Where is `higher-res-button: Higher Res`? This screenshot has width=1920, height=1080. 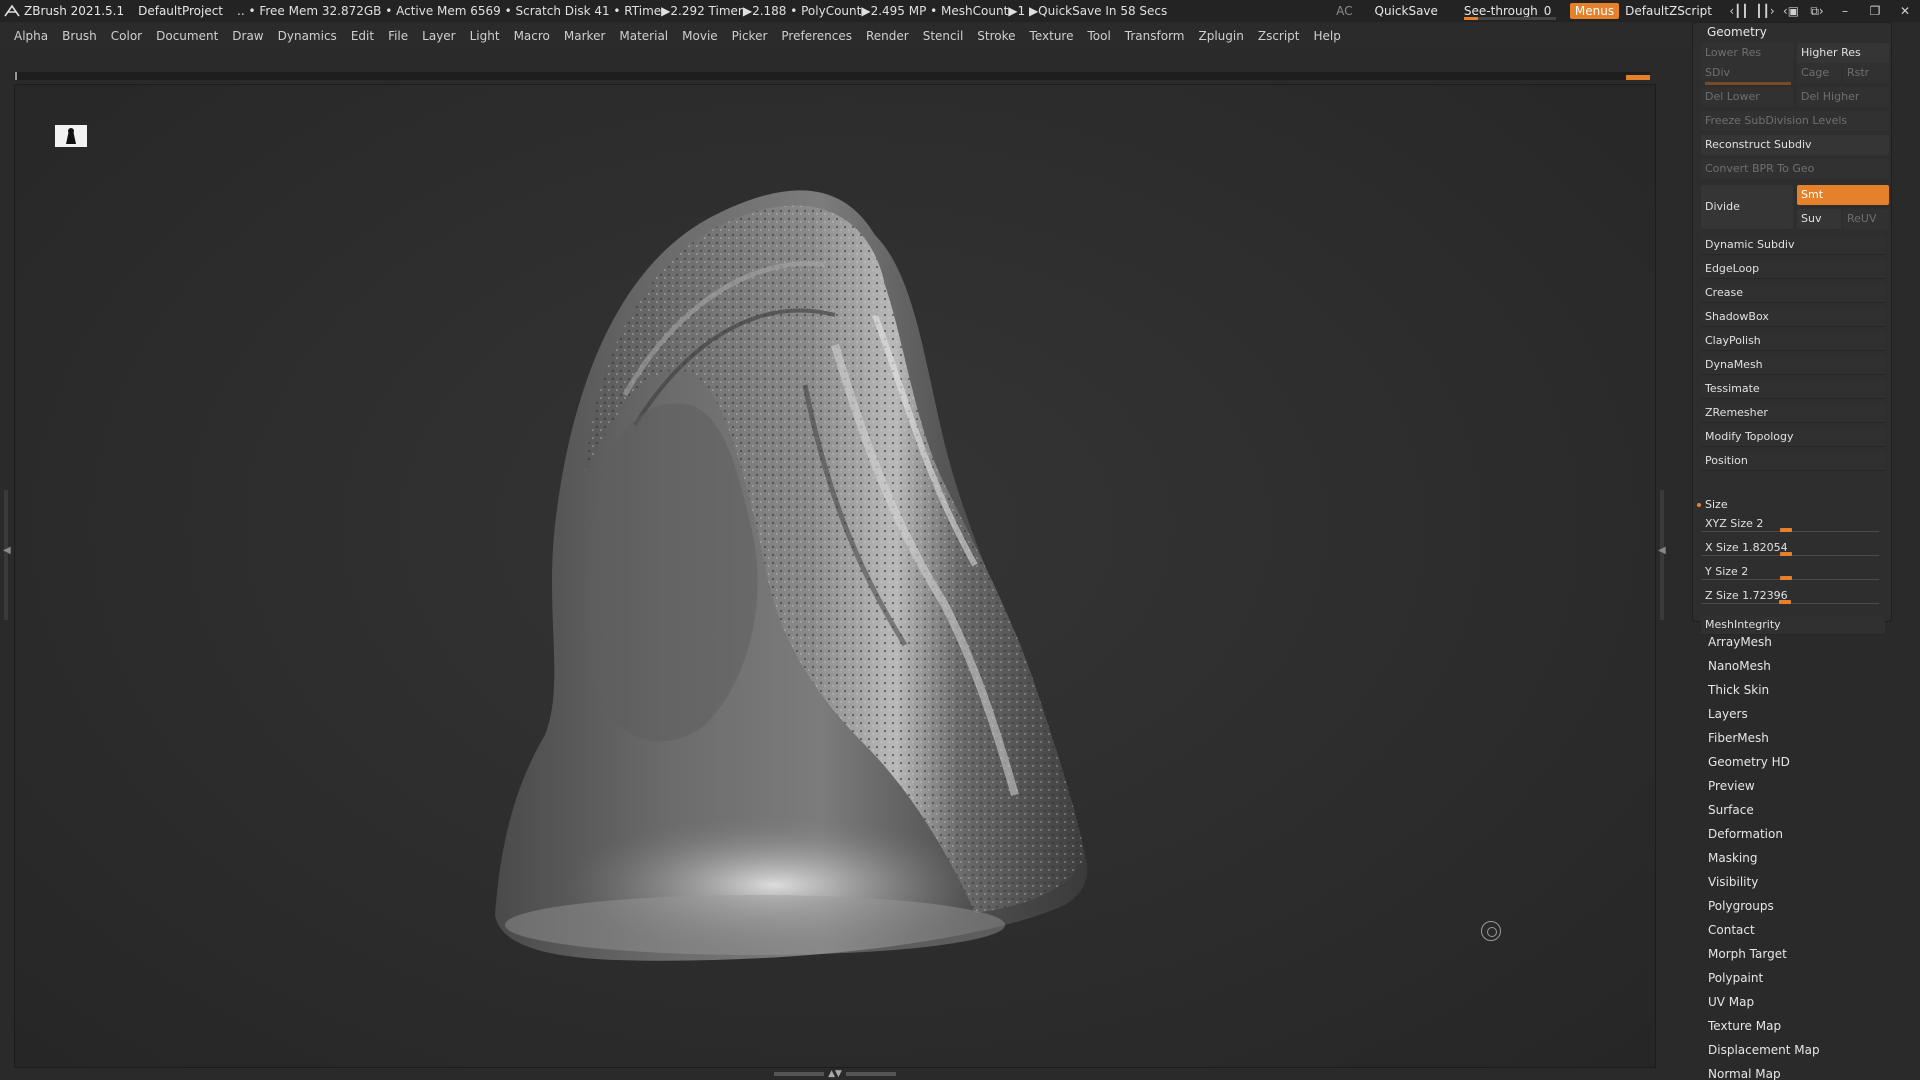 higher-res-button: Higher Res is located at coordinates (1843, 53).